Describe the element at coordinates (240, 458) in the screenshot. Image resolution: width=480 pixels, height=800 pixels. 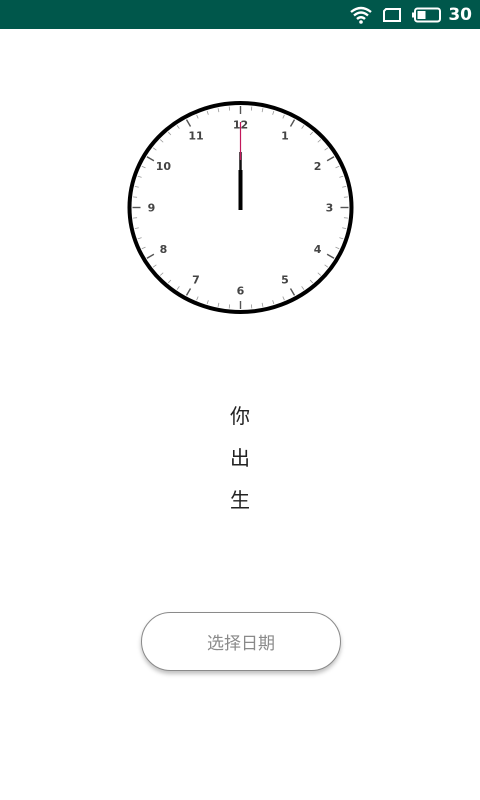
I see `text-char: 出` at that location.